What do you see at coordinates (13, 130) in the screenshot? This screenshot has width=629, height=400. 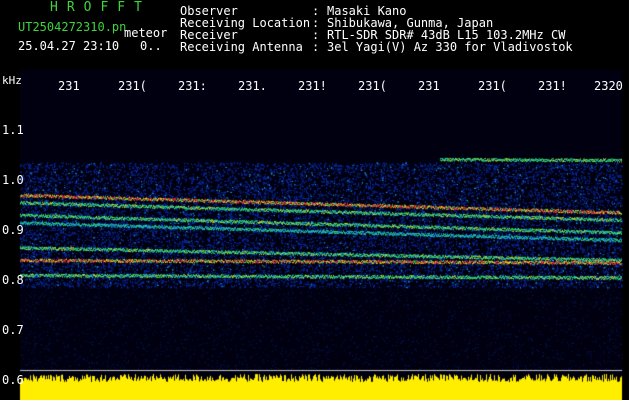 I see `y-tick-label: 1.1` at bounding box center [13, 130].